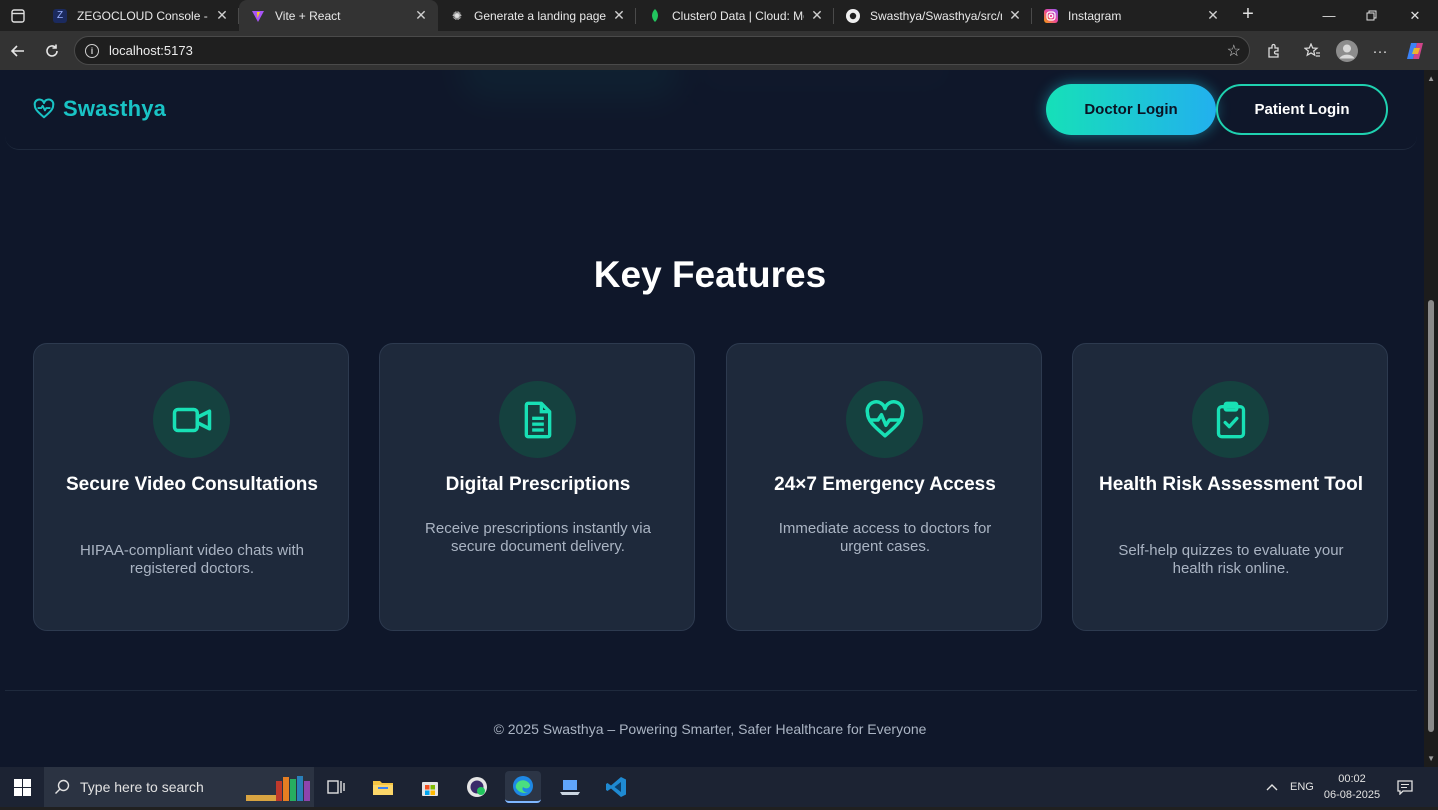  I want to click on task-view-button, so click(336, 787).